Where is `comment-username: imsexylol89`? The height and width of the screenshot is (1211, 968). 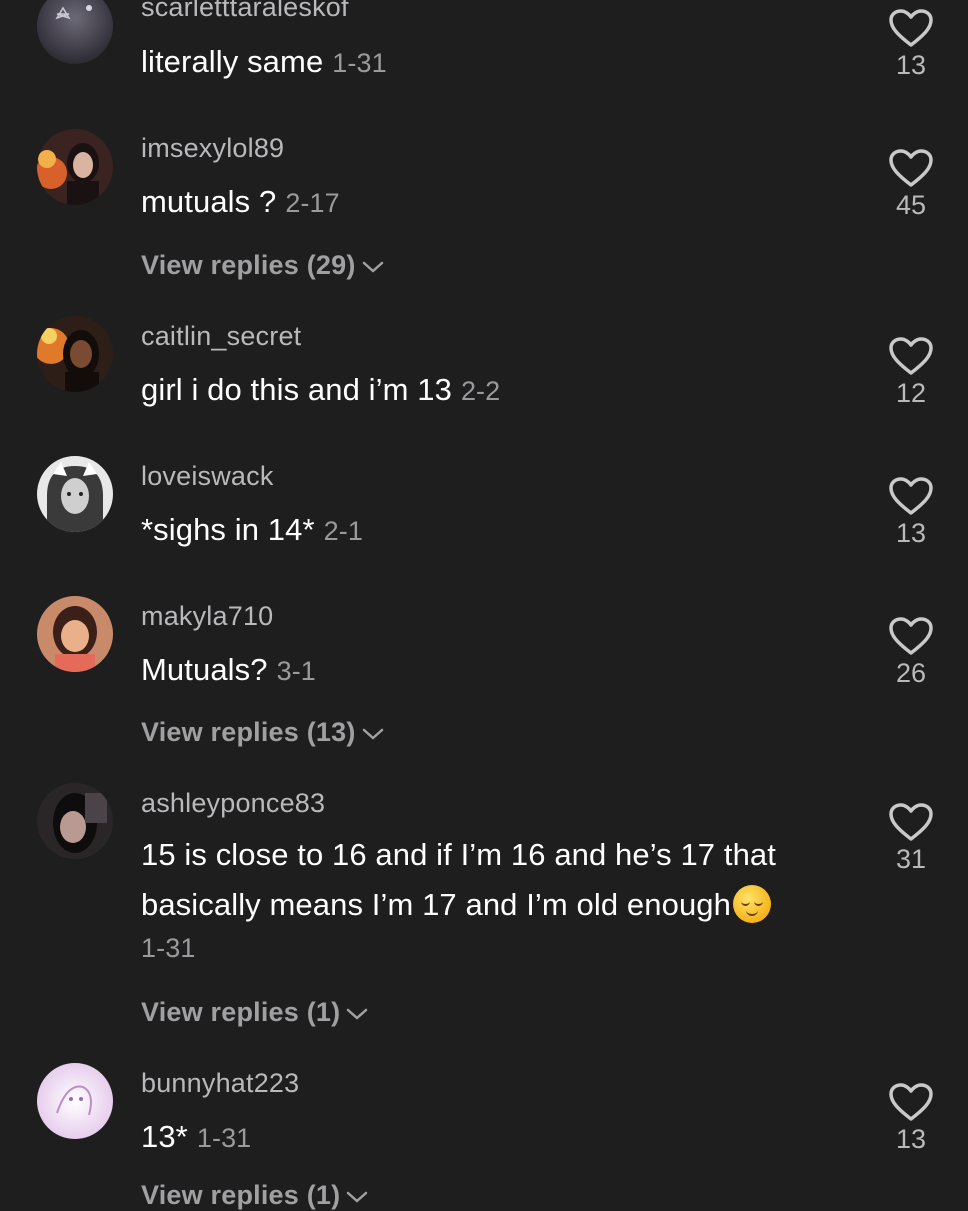 comment-username: imsexylol89 is located at coordinates (212, 148).